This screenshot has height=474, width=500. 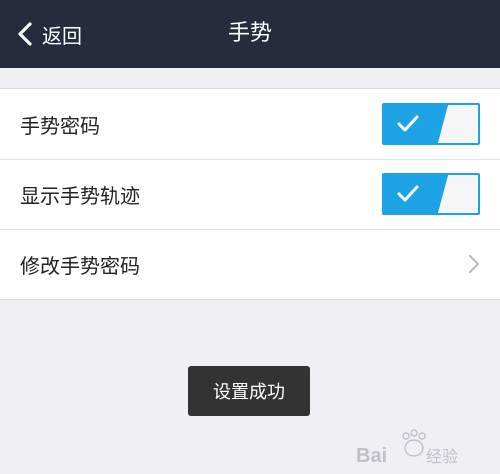 What do you see at coordinates (250, 264) in the screenshot?
I see `setting-row-change-gesture-password: 修改手势密码` at bounding box center [250, 264].